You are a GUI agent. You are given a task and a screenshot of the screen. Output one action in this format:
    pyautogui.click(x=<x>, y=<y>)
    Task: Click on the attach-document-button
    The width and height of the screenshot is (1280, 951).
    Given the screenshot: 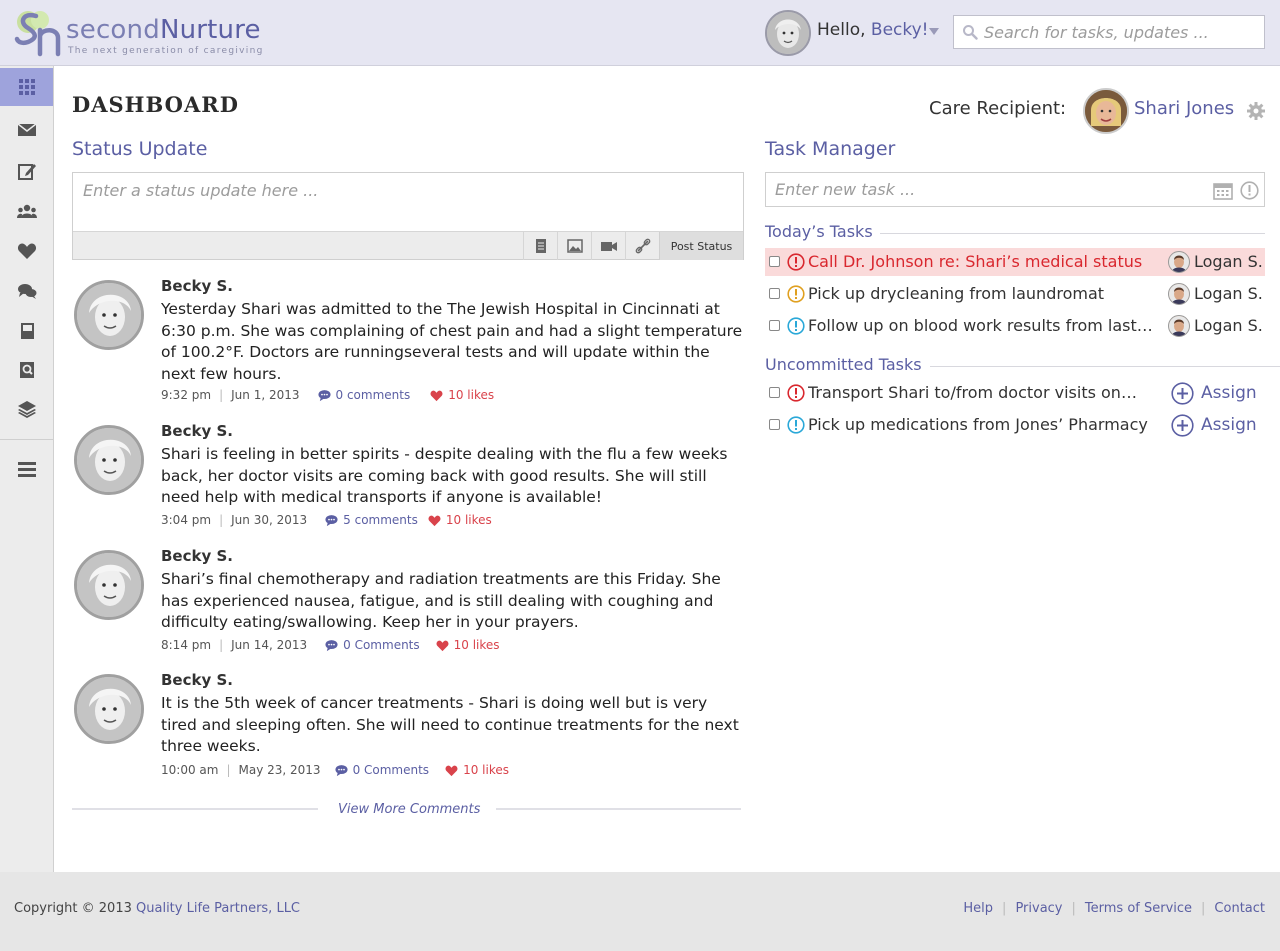 What is the action you would take?
    pyautogui.click(x=540, y=246)
    